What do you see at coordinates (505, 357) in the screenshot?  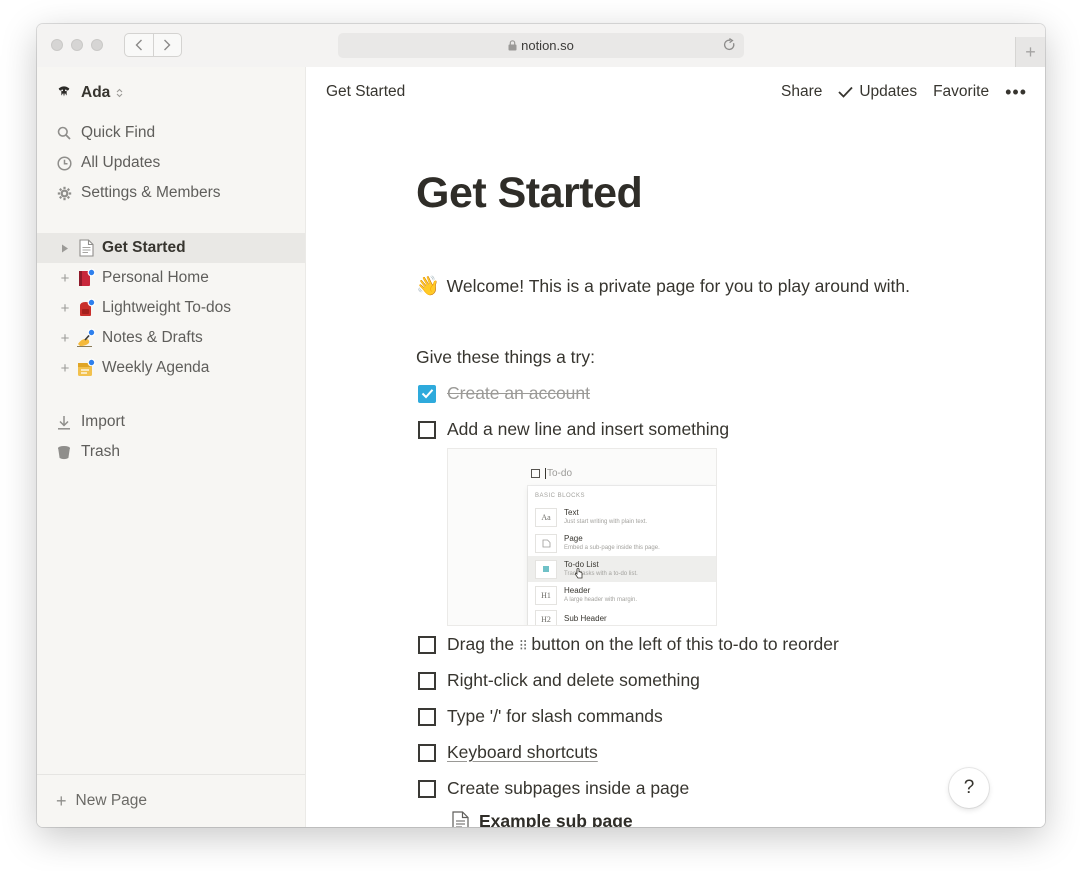 I see `intro-text: Give these things a try:` at bounding box center [505, 357].